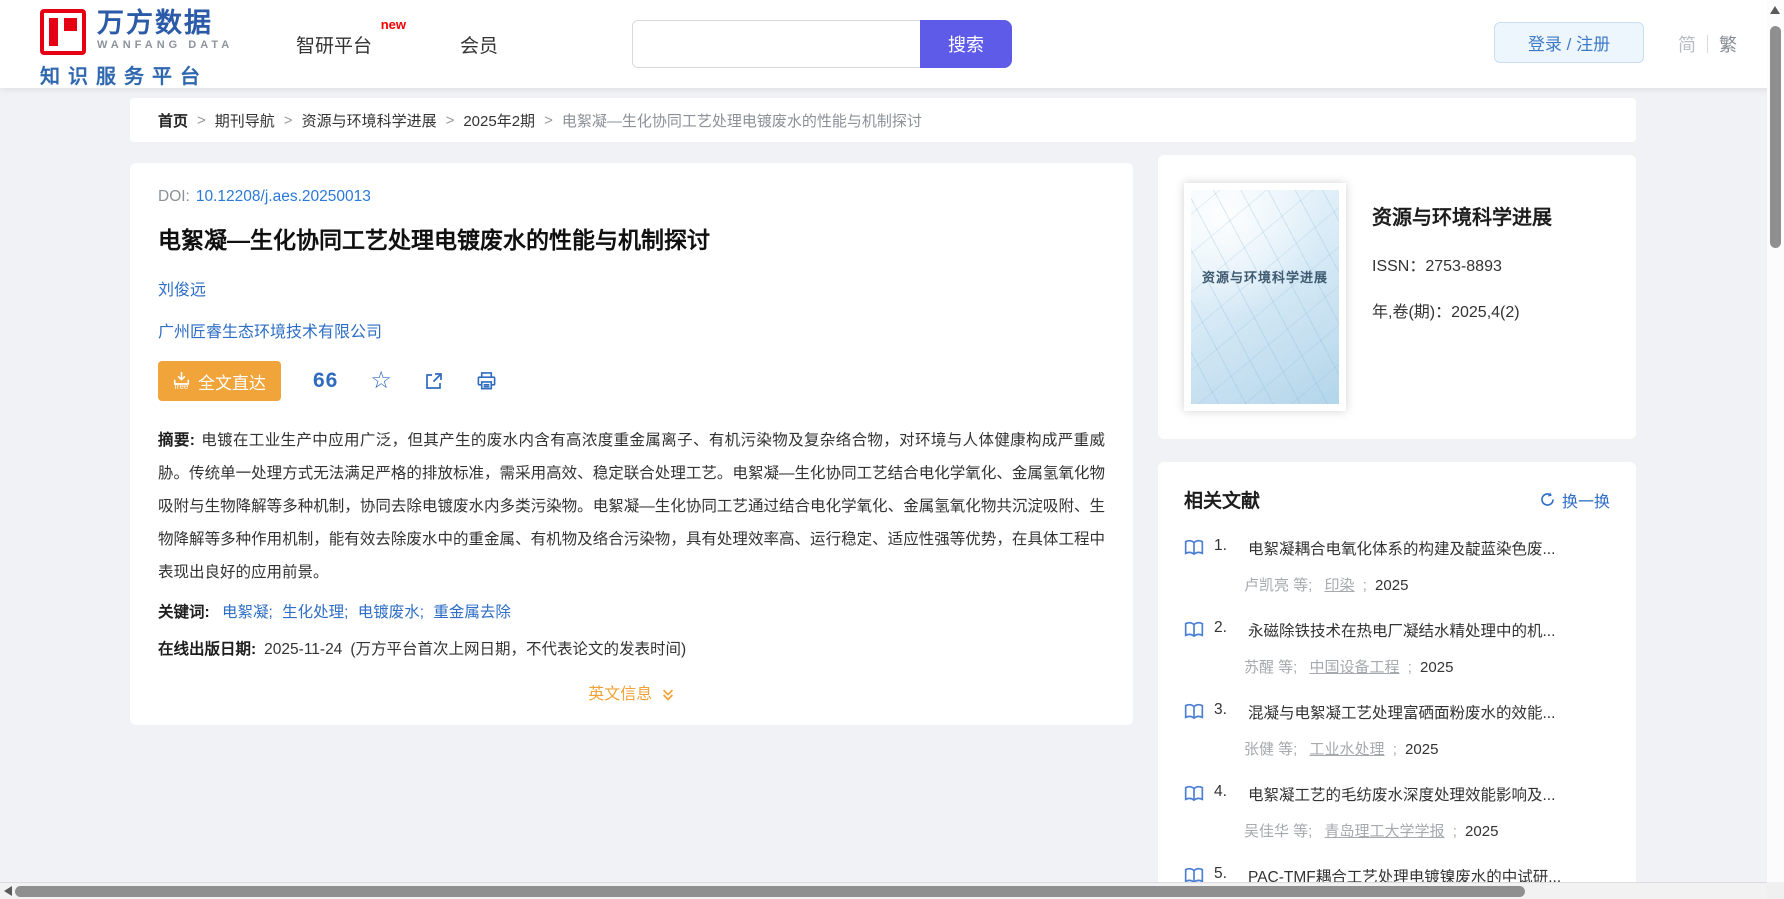 The image size is (1784, 899). I want to click on search-bar: 搜索, so click(822, 44).